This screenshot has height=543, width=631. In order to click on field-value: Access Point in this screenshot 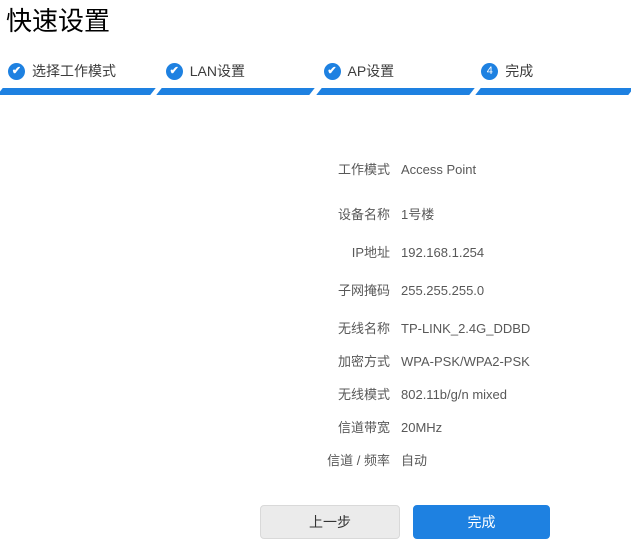, I will do `click(439, 169)`.